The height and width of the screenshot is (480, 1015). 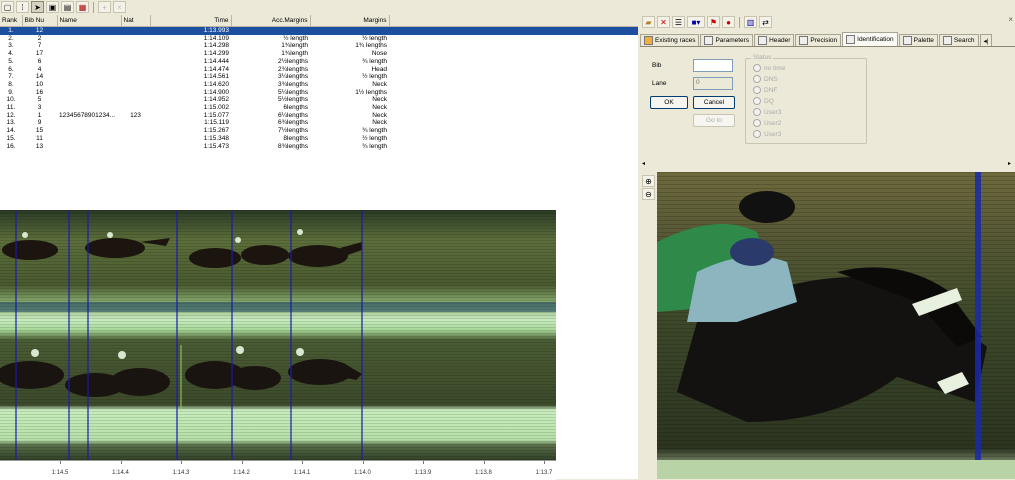 I want to click on table-row: 9. 16 1:14.900 5¼lengths 1½ lengths, so click(x=319, y=93).